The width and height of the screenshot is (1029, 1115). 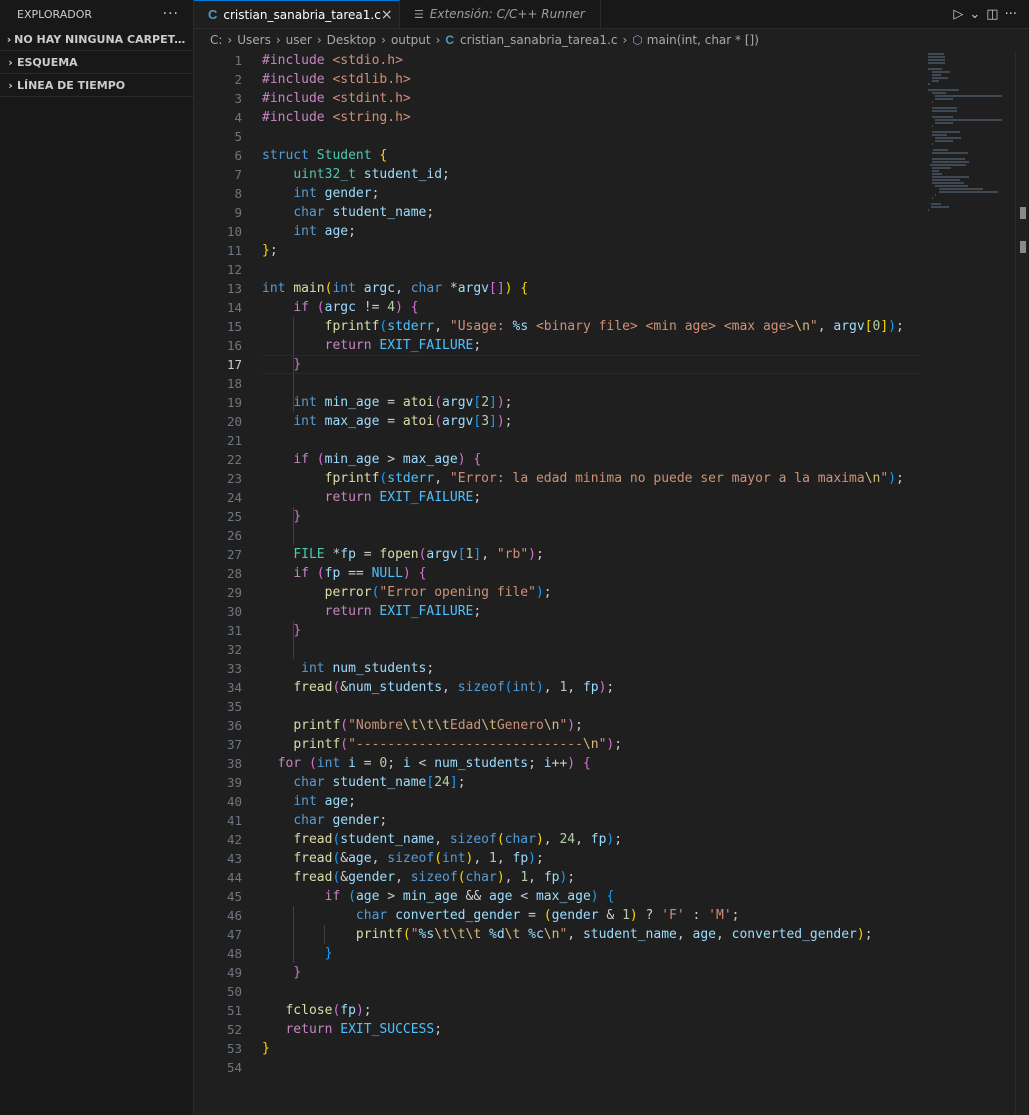 What do you see at coordinates (234, 934) in the screenshot?
I see `line-number: 47` at bounding box center [234, 934].